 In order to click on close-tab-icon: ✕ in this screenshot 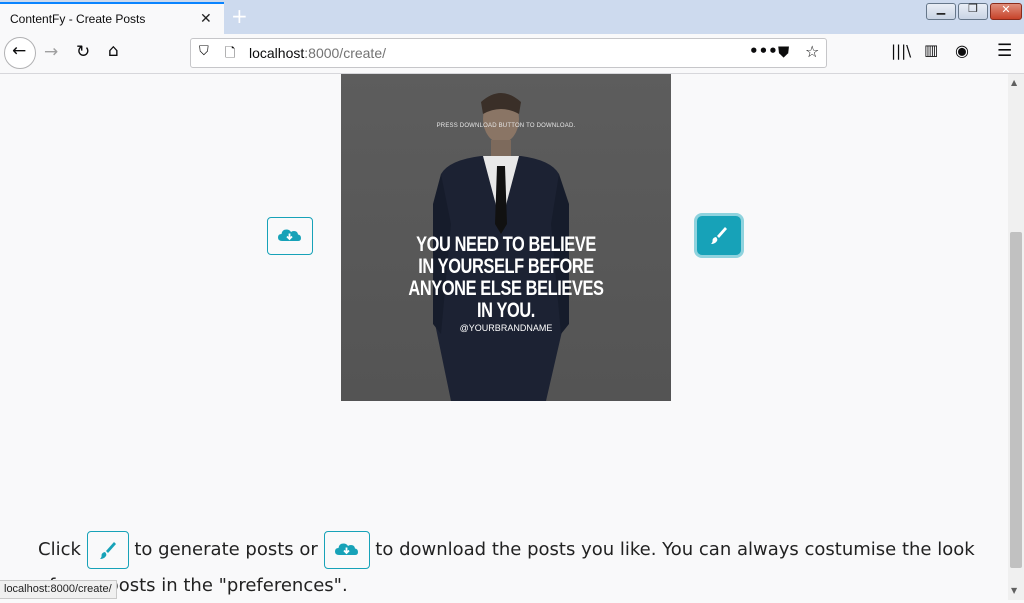, I will do `click(206, 19)`.